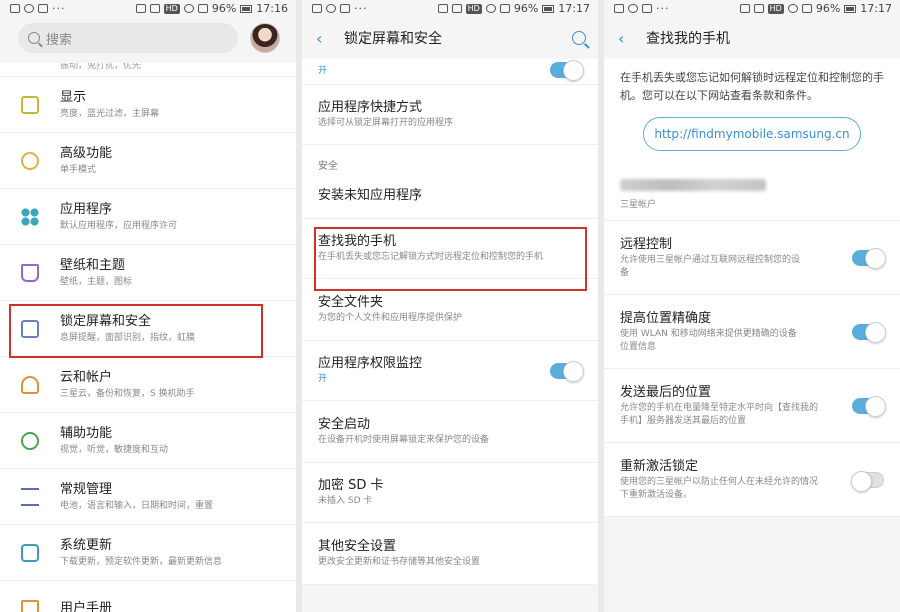  What do you see at coordinates (148, 161) in the screenshot?
I see `settings-item-advanced: 高级功能 单手模式` at bounding box center [148, 161].